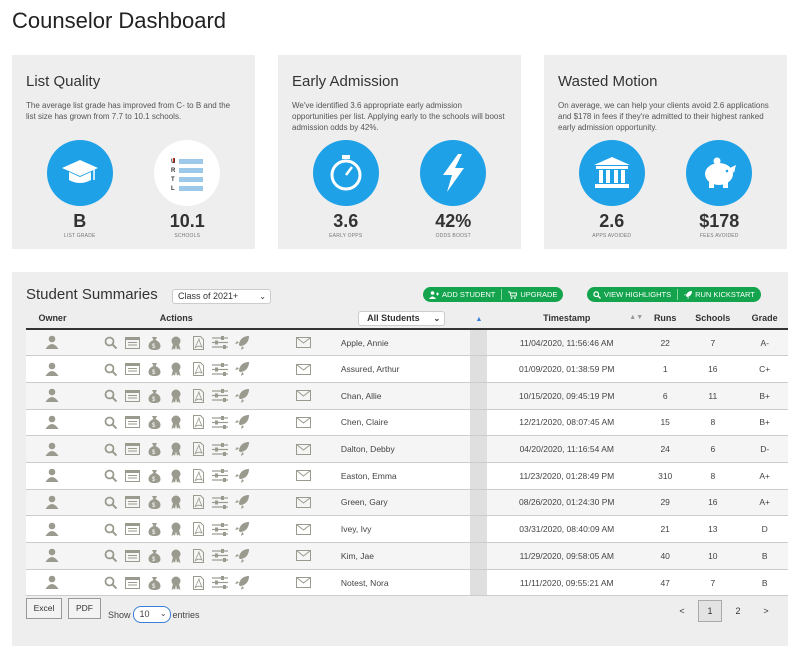 The height and width of the screenshot is (659, 800). Describe the element at coordinates (532, 294) in the screenshot. I see `upgrade-button: UPGRADE` at that location.